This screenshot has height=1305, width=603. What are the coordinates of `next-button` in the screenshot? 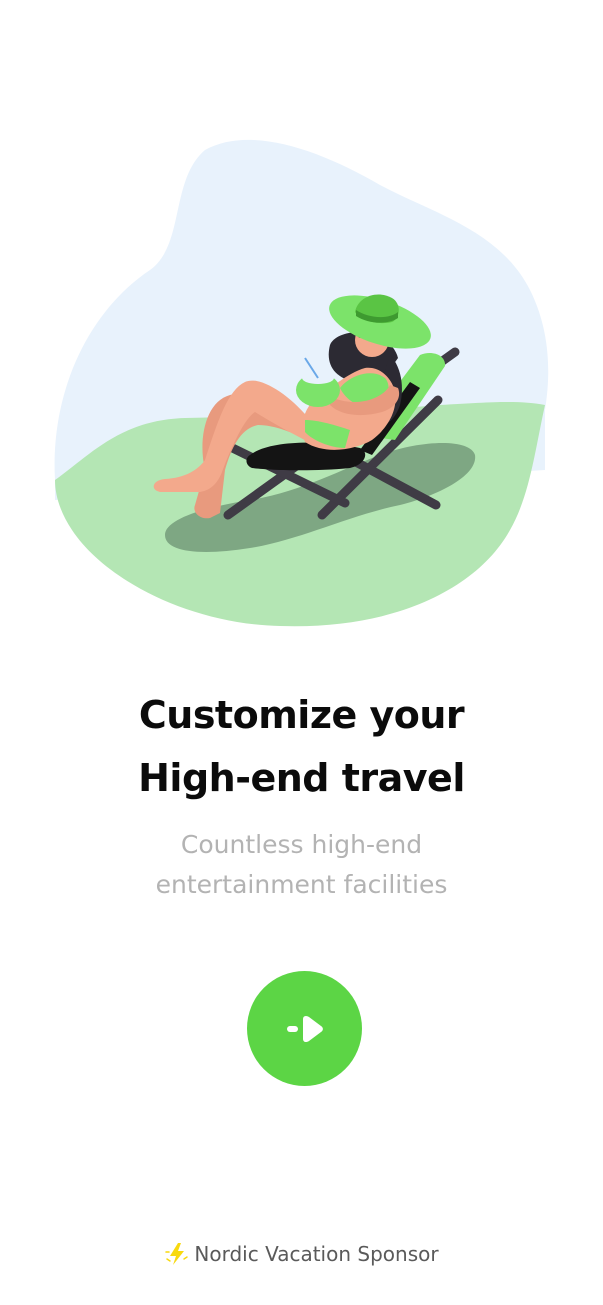 It's located at (304, 1028).